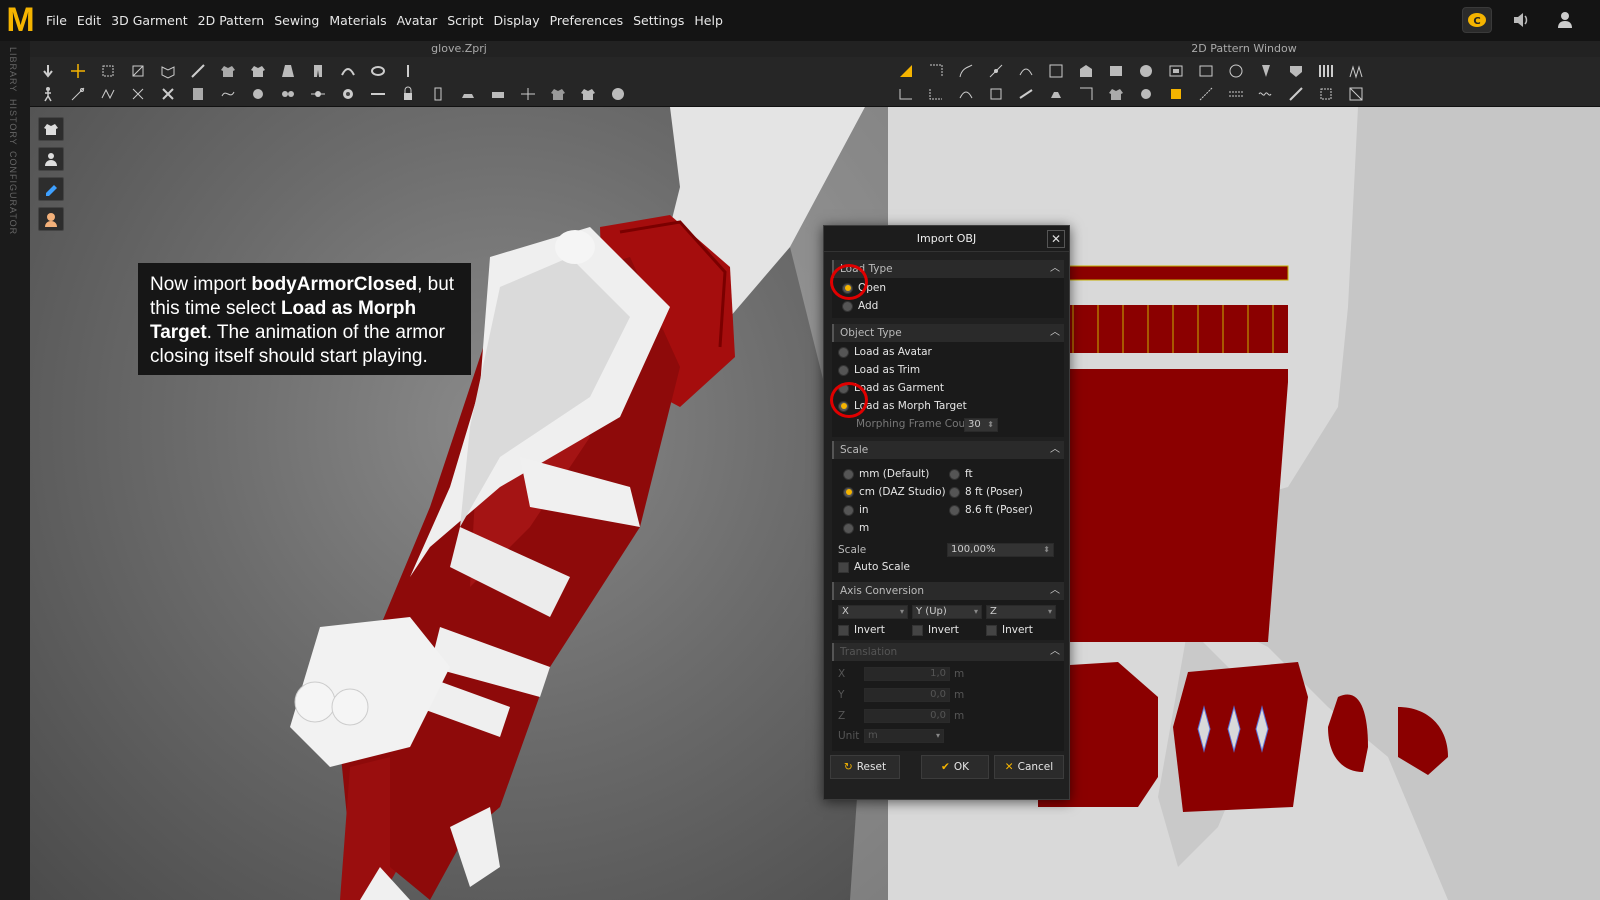 The image size is (1600, 900). Describe the element at coordinates (13, 193) in the screenshot. I see `tab-configurator: CONFIGURATOR` at that location.